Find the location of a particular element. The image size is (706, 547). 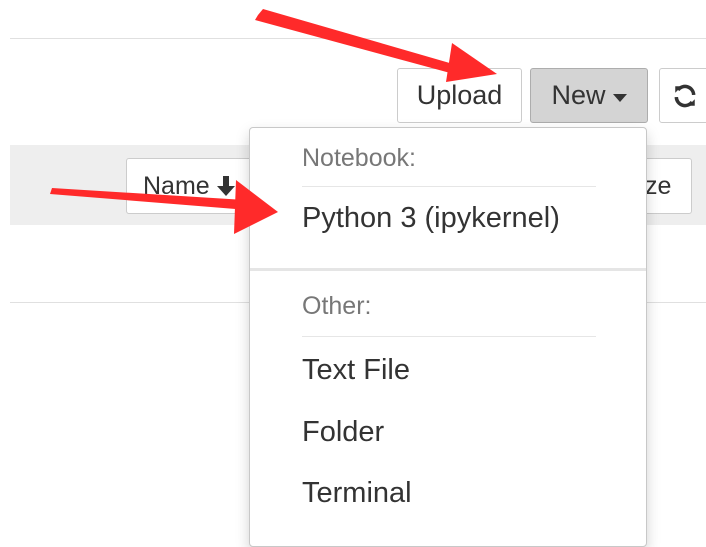

arrow-to-python-kernel is located at coordinates (164, 207).